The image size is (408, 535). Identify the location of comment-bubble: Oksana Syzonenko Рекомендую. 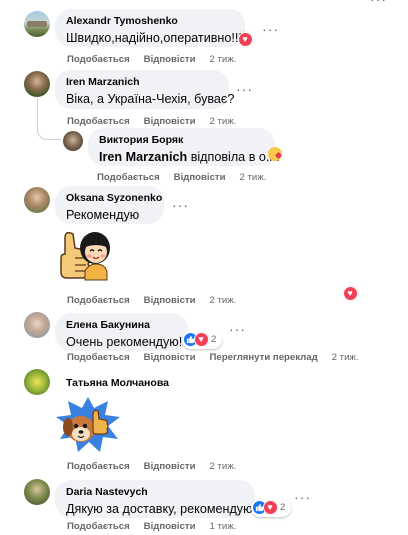
(109, 205).